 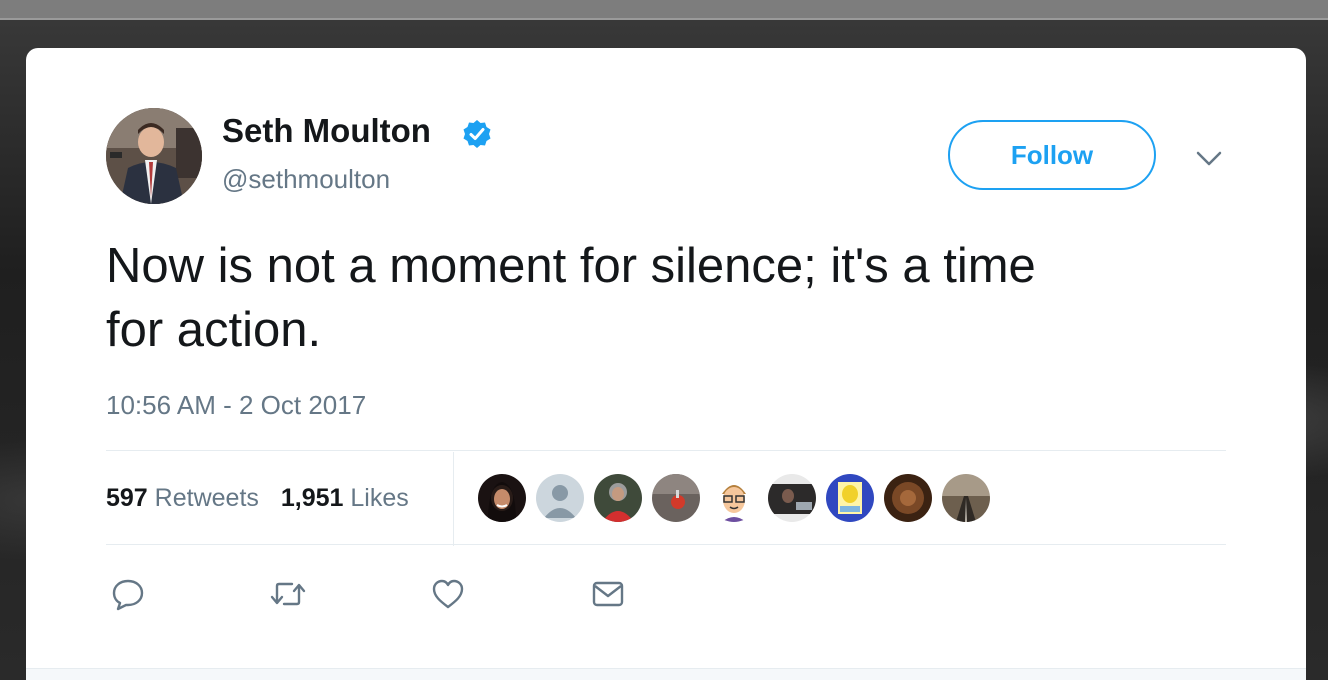 I want to click on retweets-label: Retweets, so click(x=206, y=497).